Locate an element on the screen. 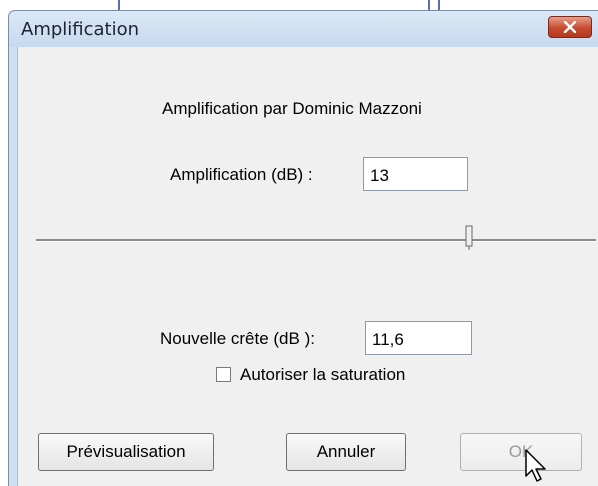 Image resolution: width=598 pixels, height=486 pixels. amplification-input is located at coordinates (415, 174).